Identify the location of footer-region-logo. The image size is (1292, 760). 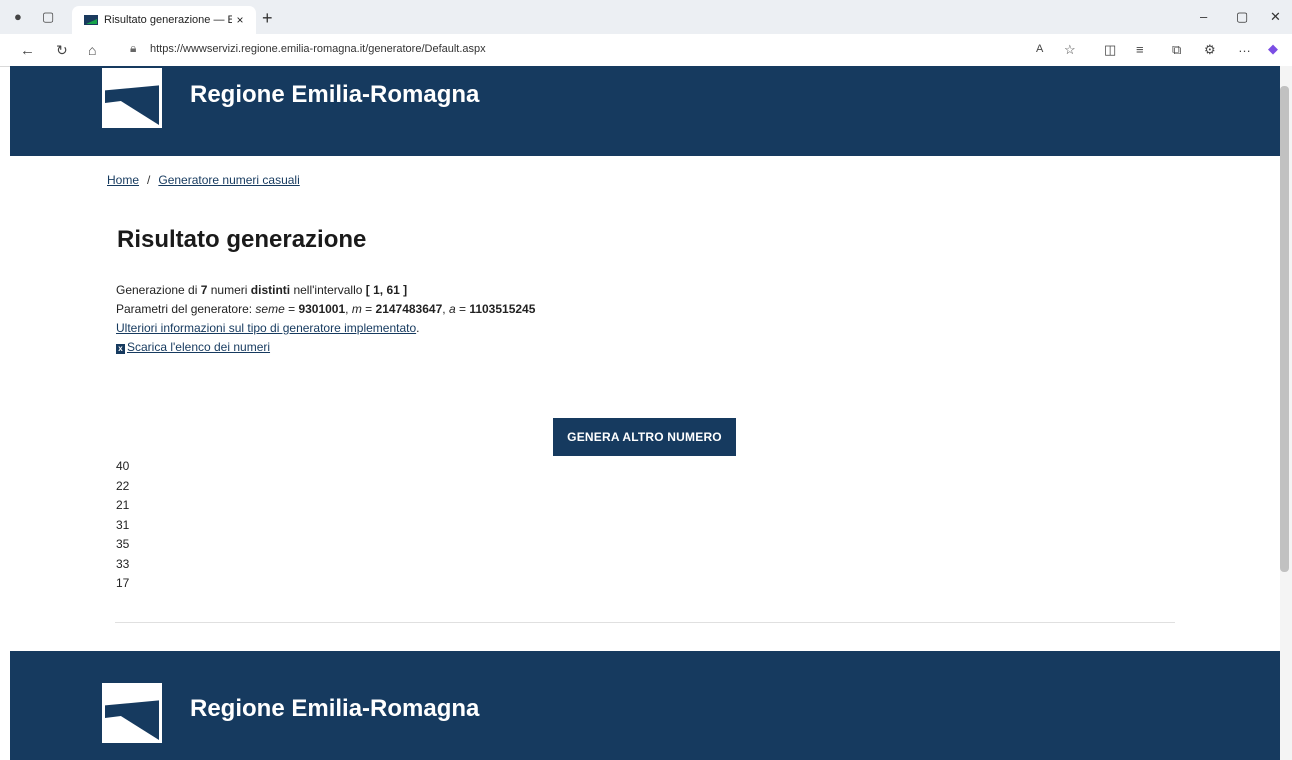
(132, 713).